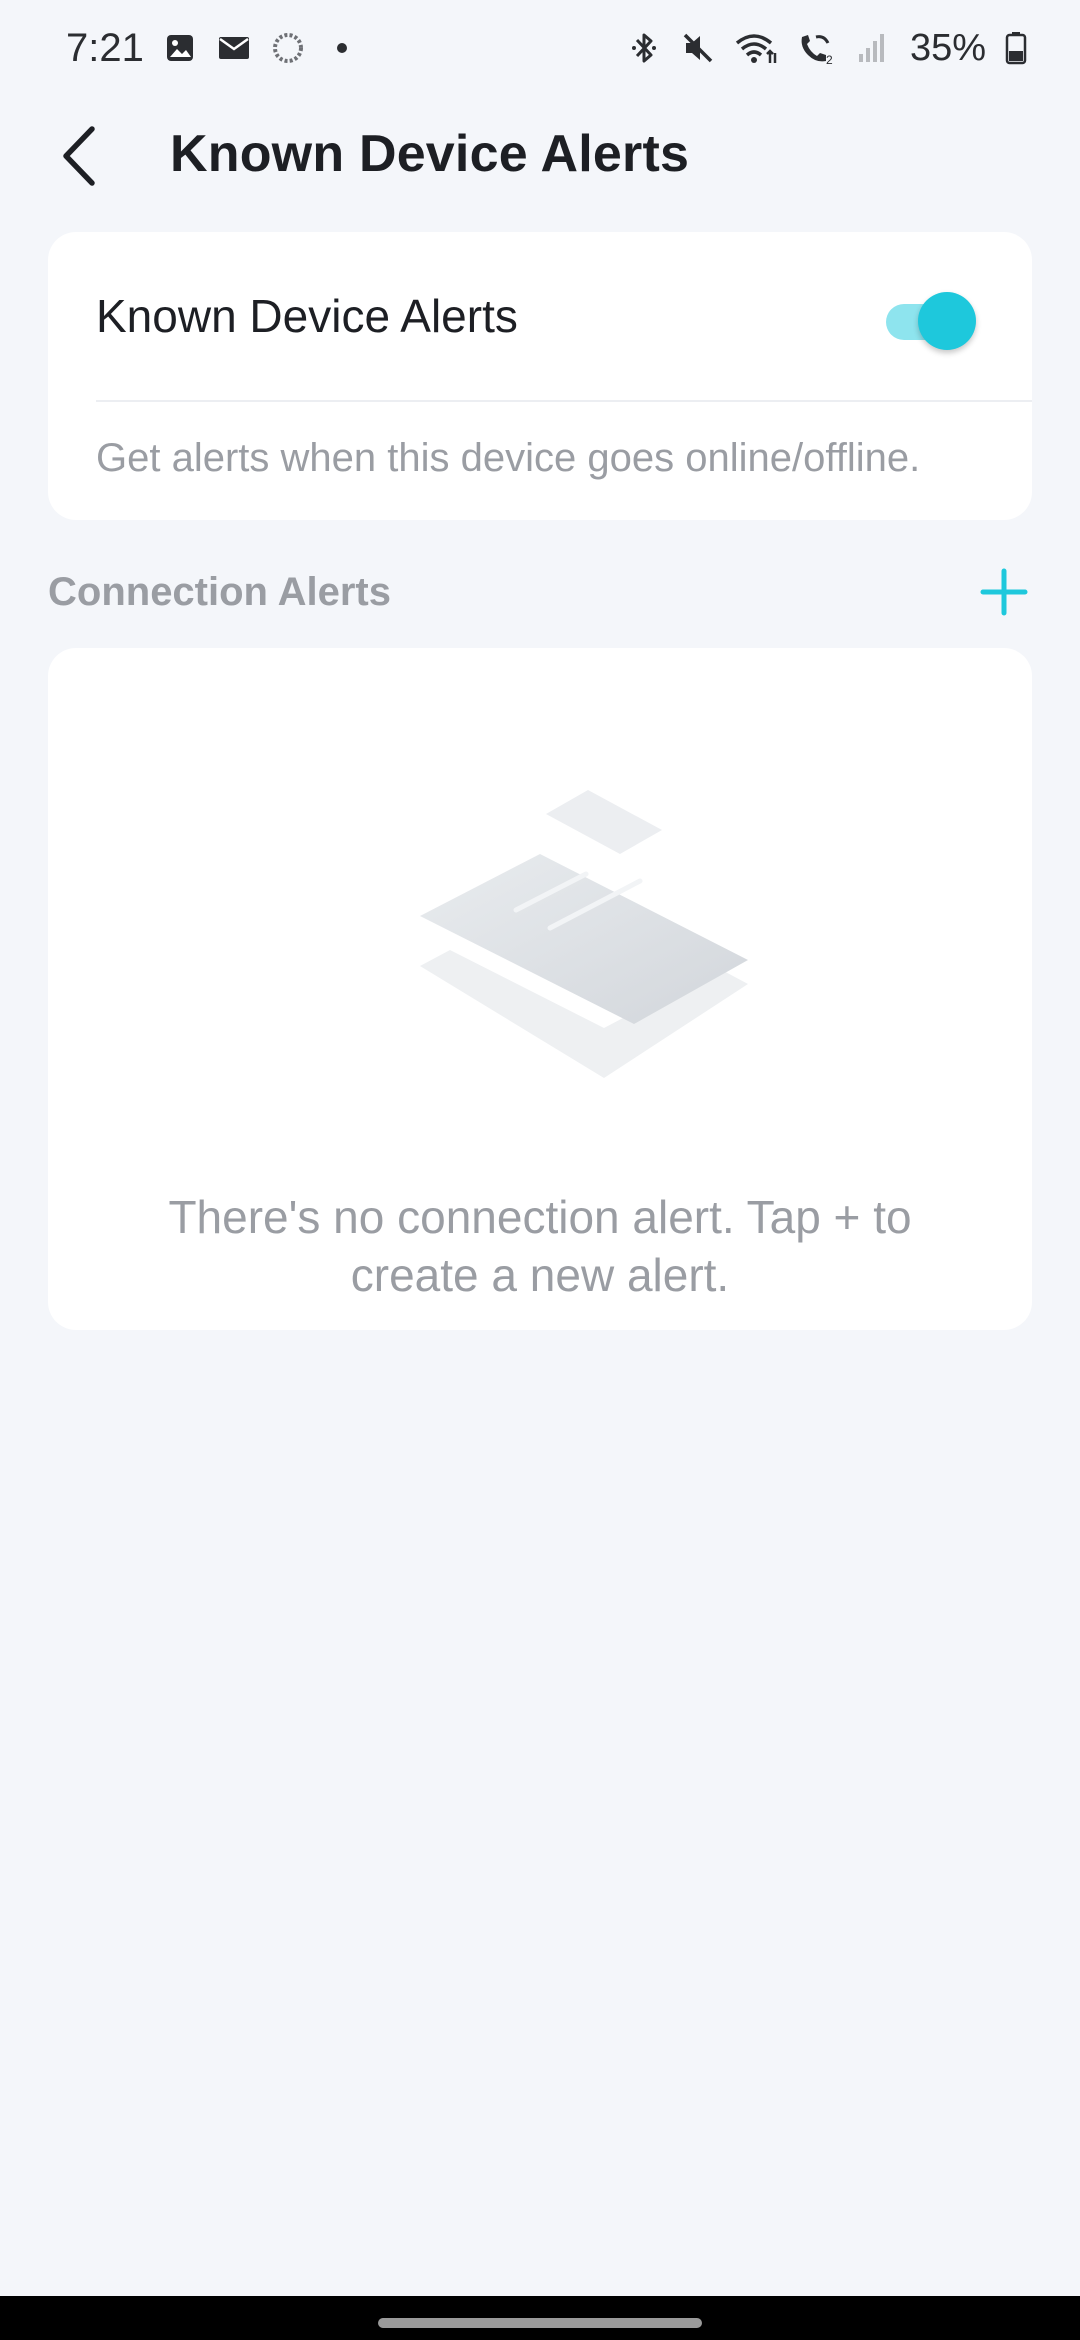  I want to click on toggle-thumb, so click(947, 321).